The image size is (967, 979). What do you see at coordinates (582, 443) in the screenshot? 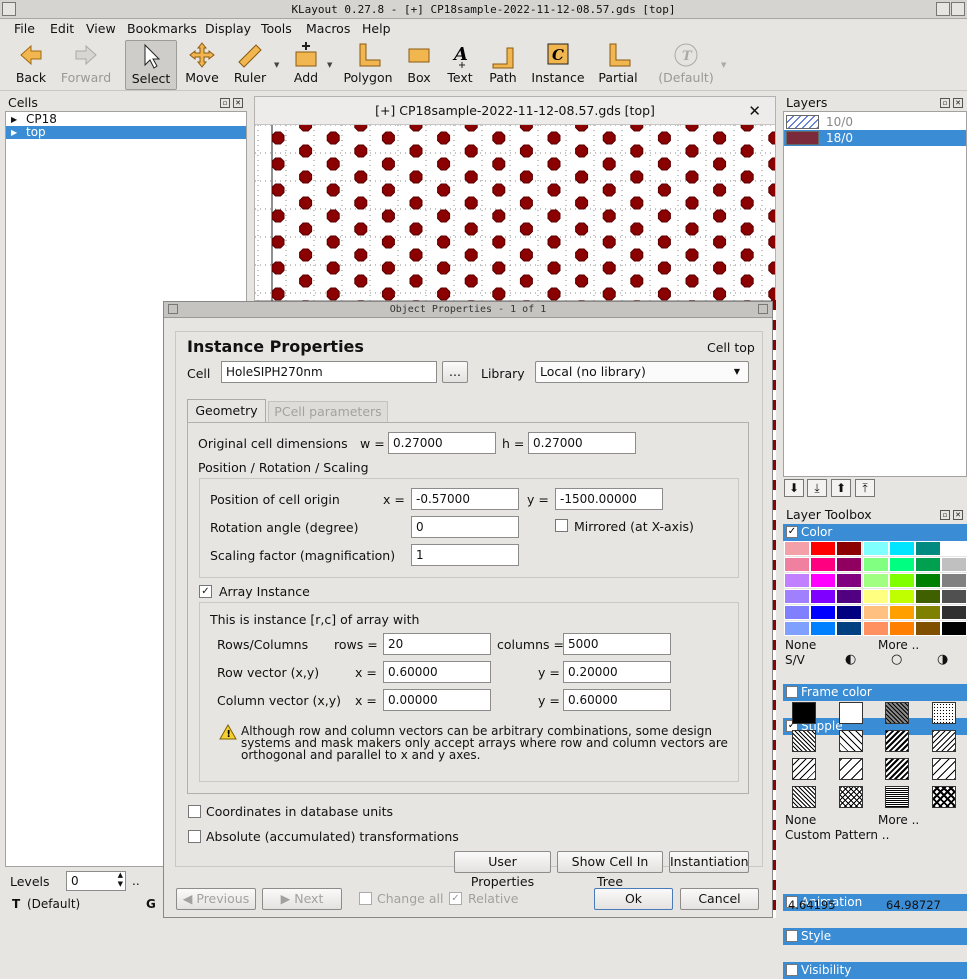
I see `height-field: 0.27000` at bounding box center [582, 443].